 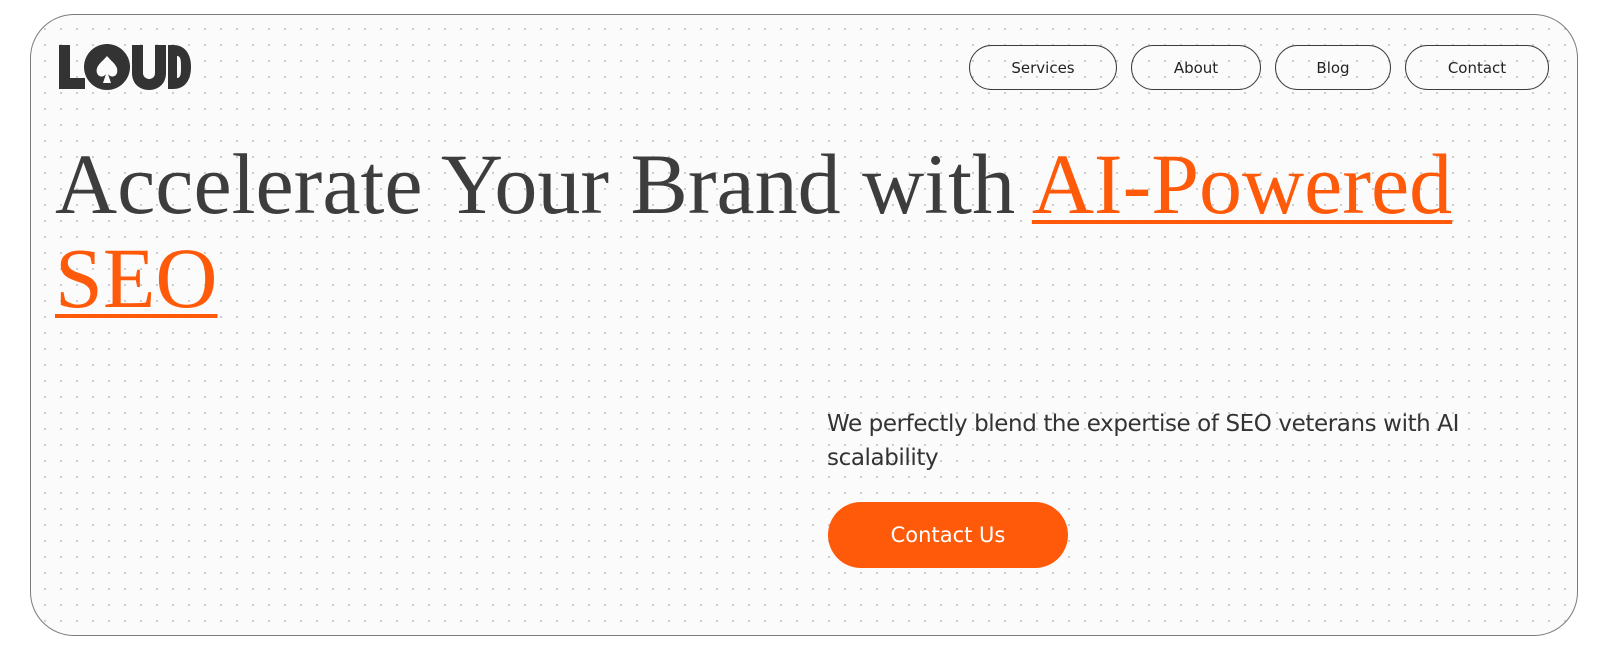 I want to click on nav-contact-button: Contact, so click(x=1477, y=67).